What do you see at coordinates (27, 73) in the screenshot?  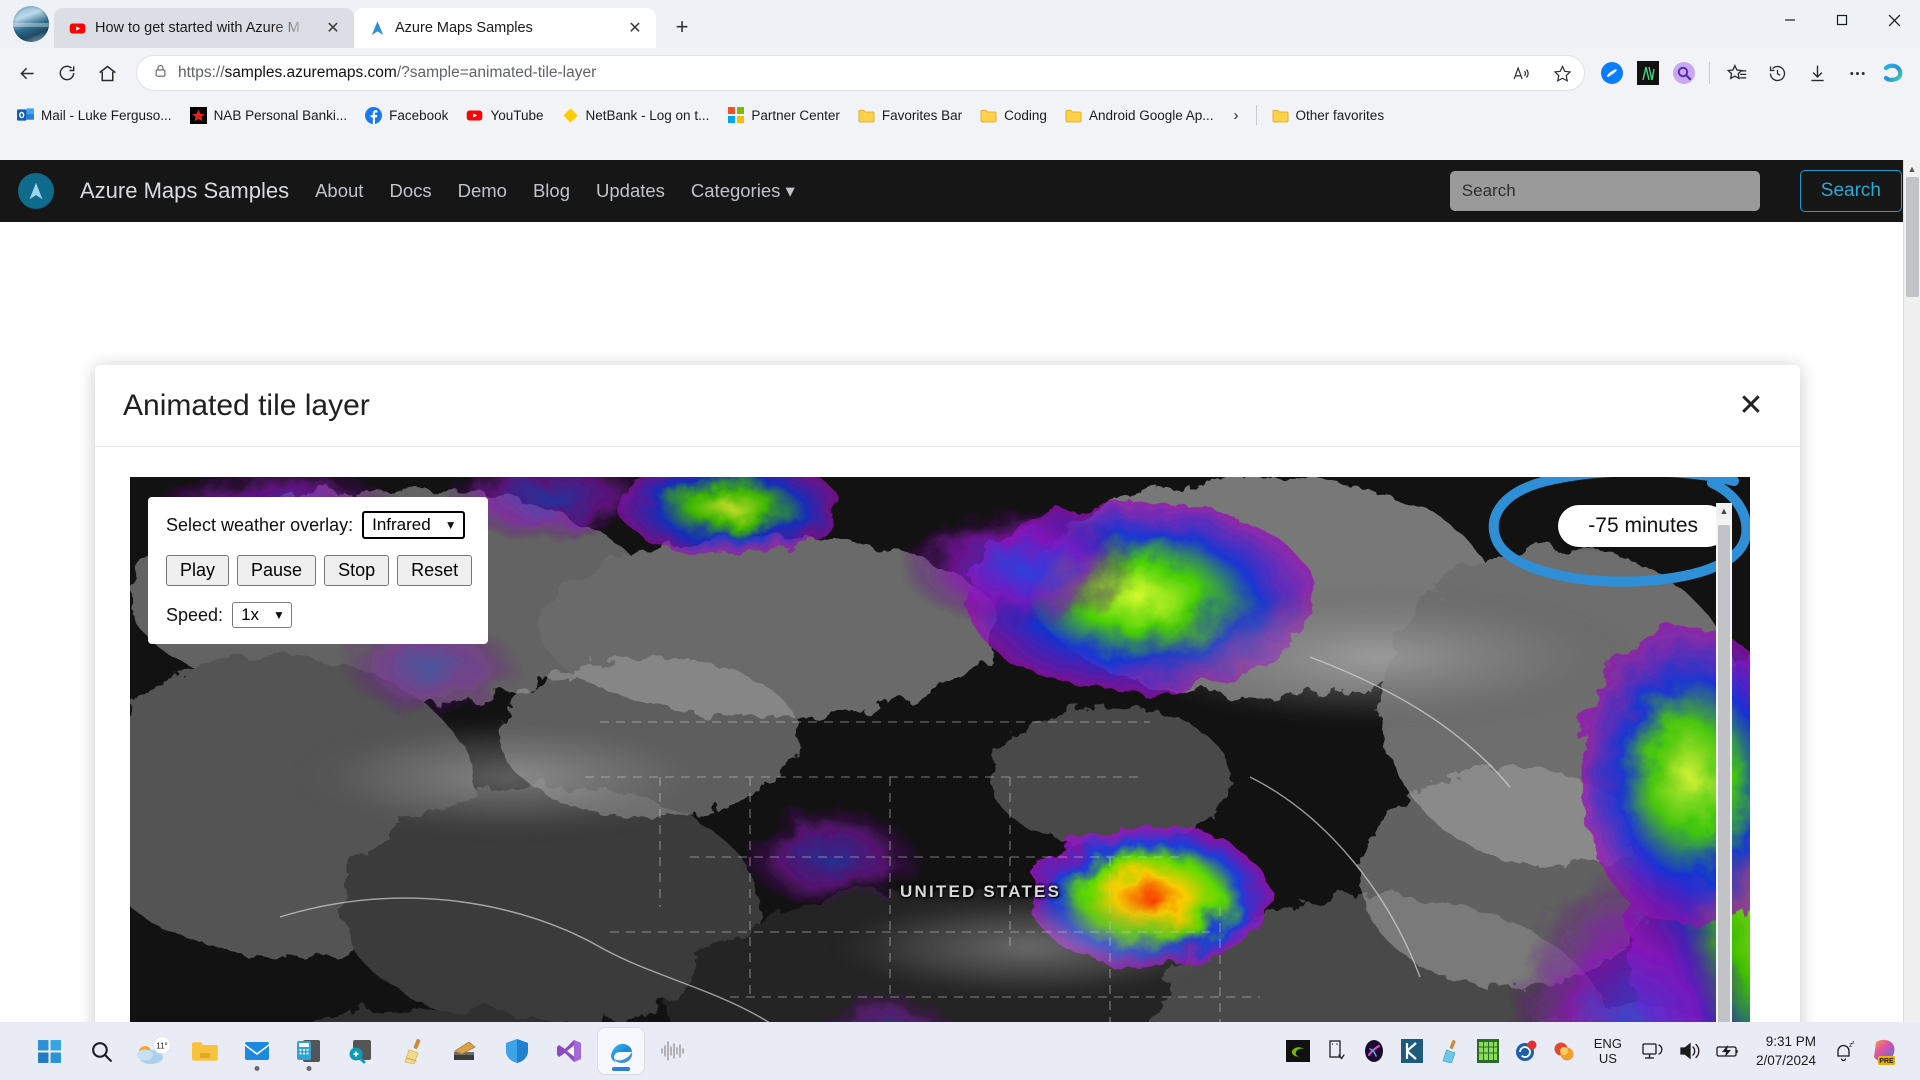 I see `back-icon` at bounding box center [27, 73].